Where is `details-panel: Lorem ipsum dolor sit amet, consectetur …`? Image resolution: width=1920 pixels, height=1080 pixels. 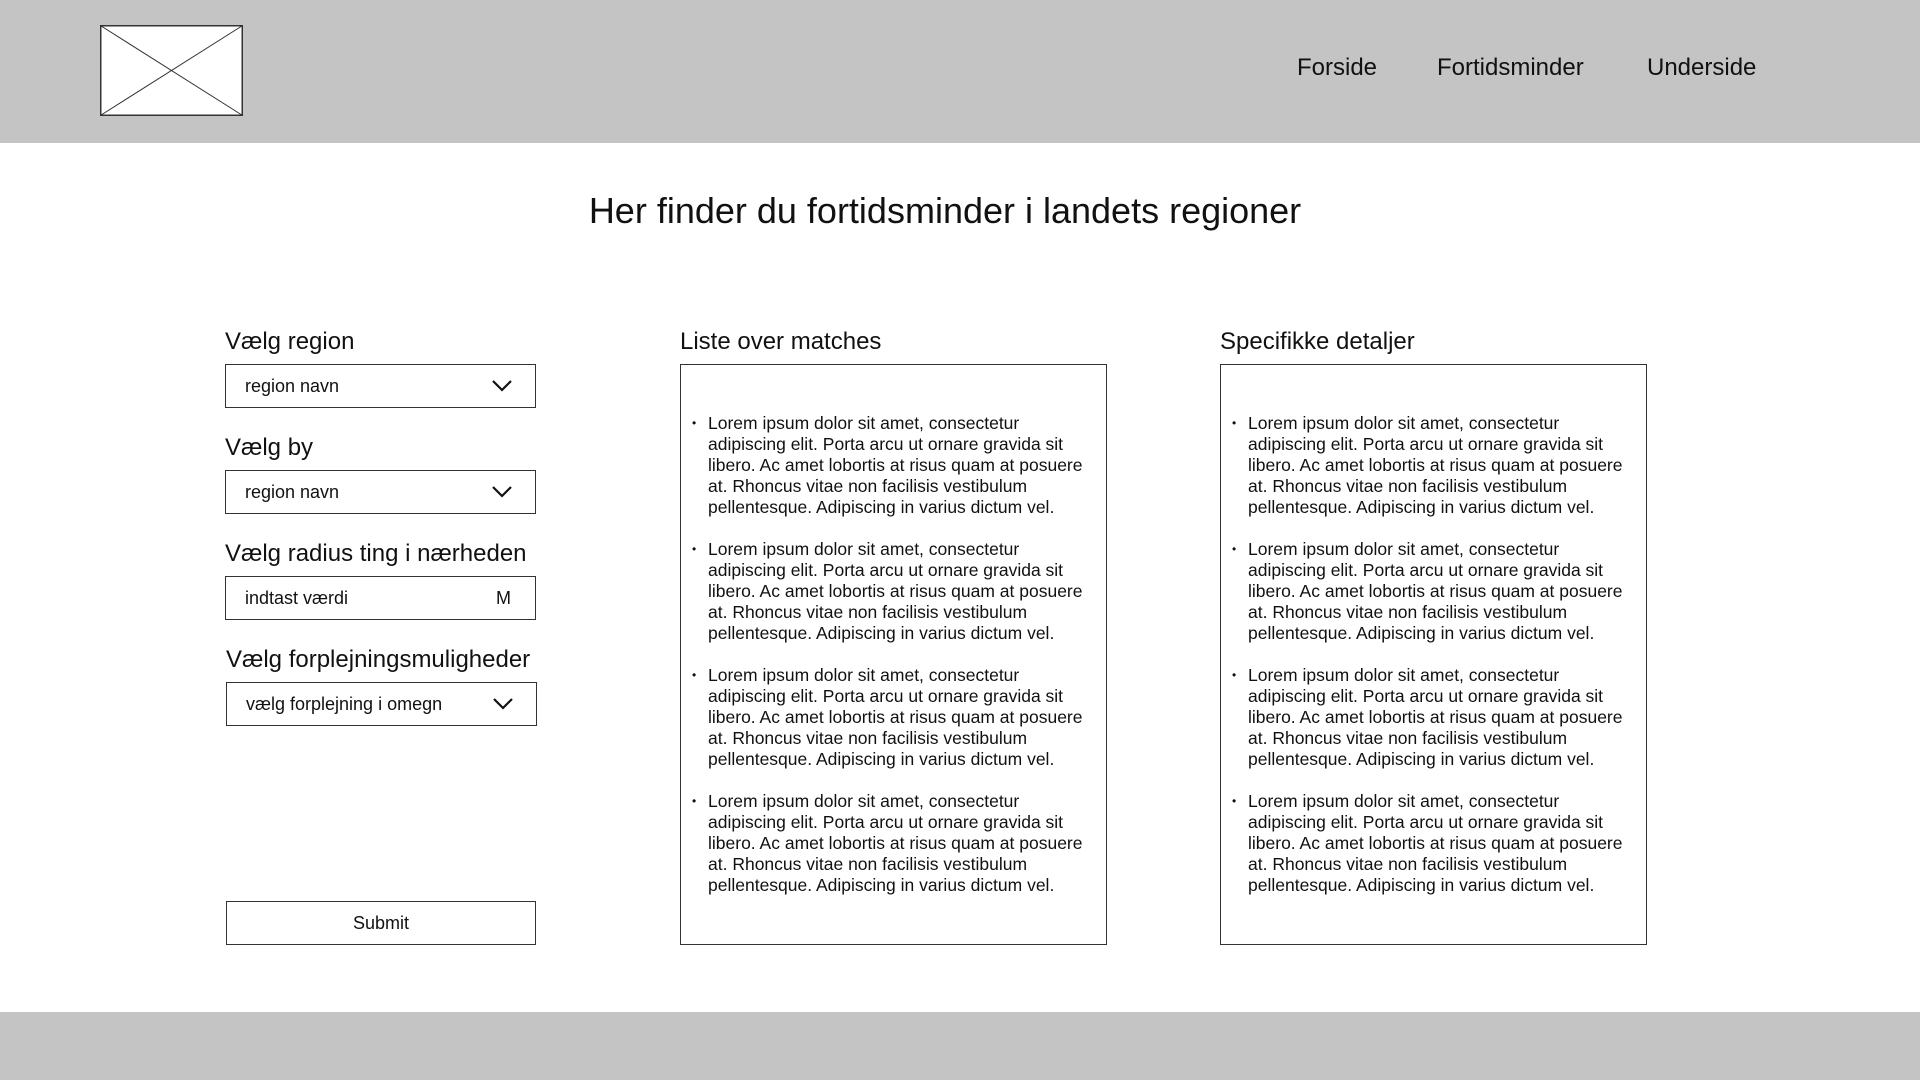
details-panel: Lorem ipsum dolor sit amet, consectetur … is located at coordinates (1433, 654).